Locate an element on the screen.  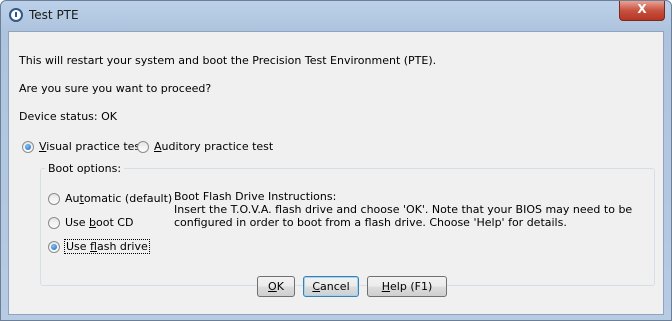
device-status: Device status: OK is located at coordinates (68, 116).